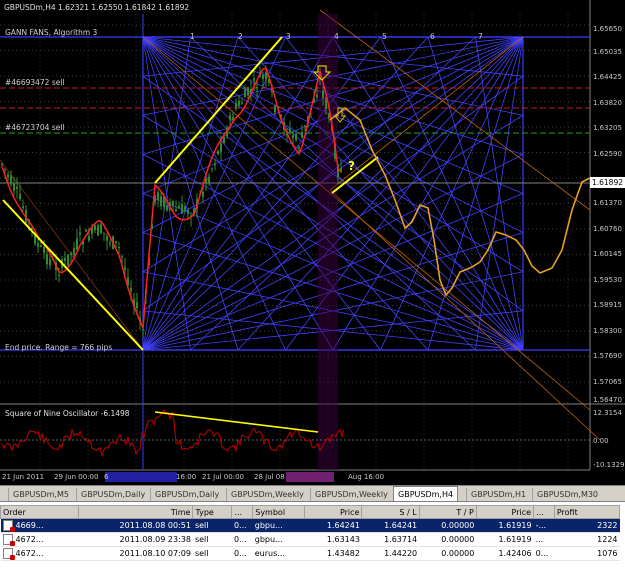 The image size is (625, 571). Describe the element at coordinates (390, 539) in the screenshot. I see `table-cell: 1.63714` at that location.